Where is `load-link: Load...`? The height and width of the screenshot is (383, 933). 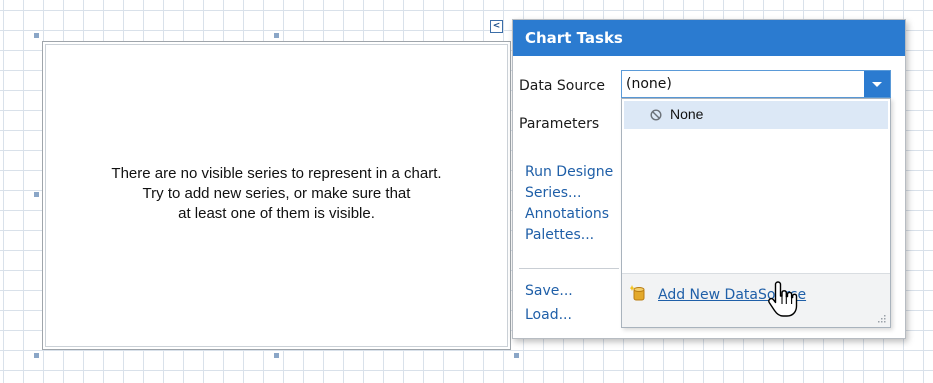 load-link: Load... is located at coordinates (548, 315).